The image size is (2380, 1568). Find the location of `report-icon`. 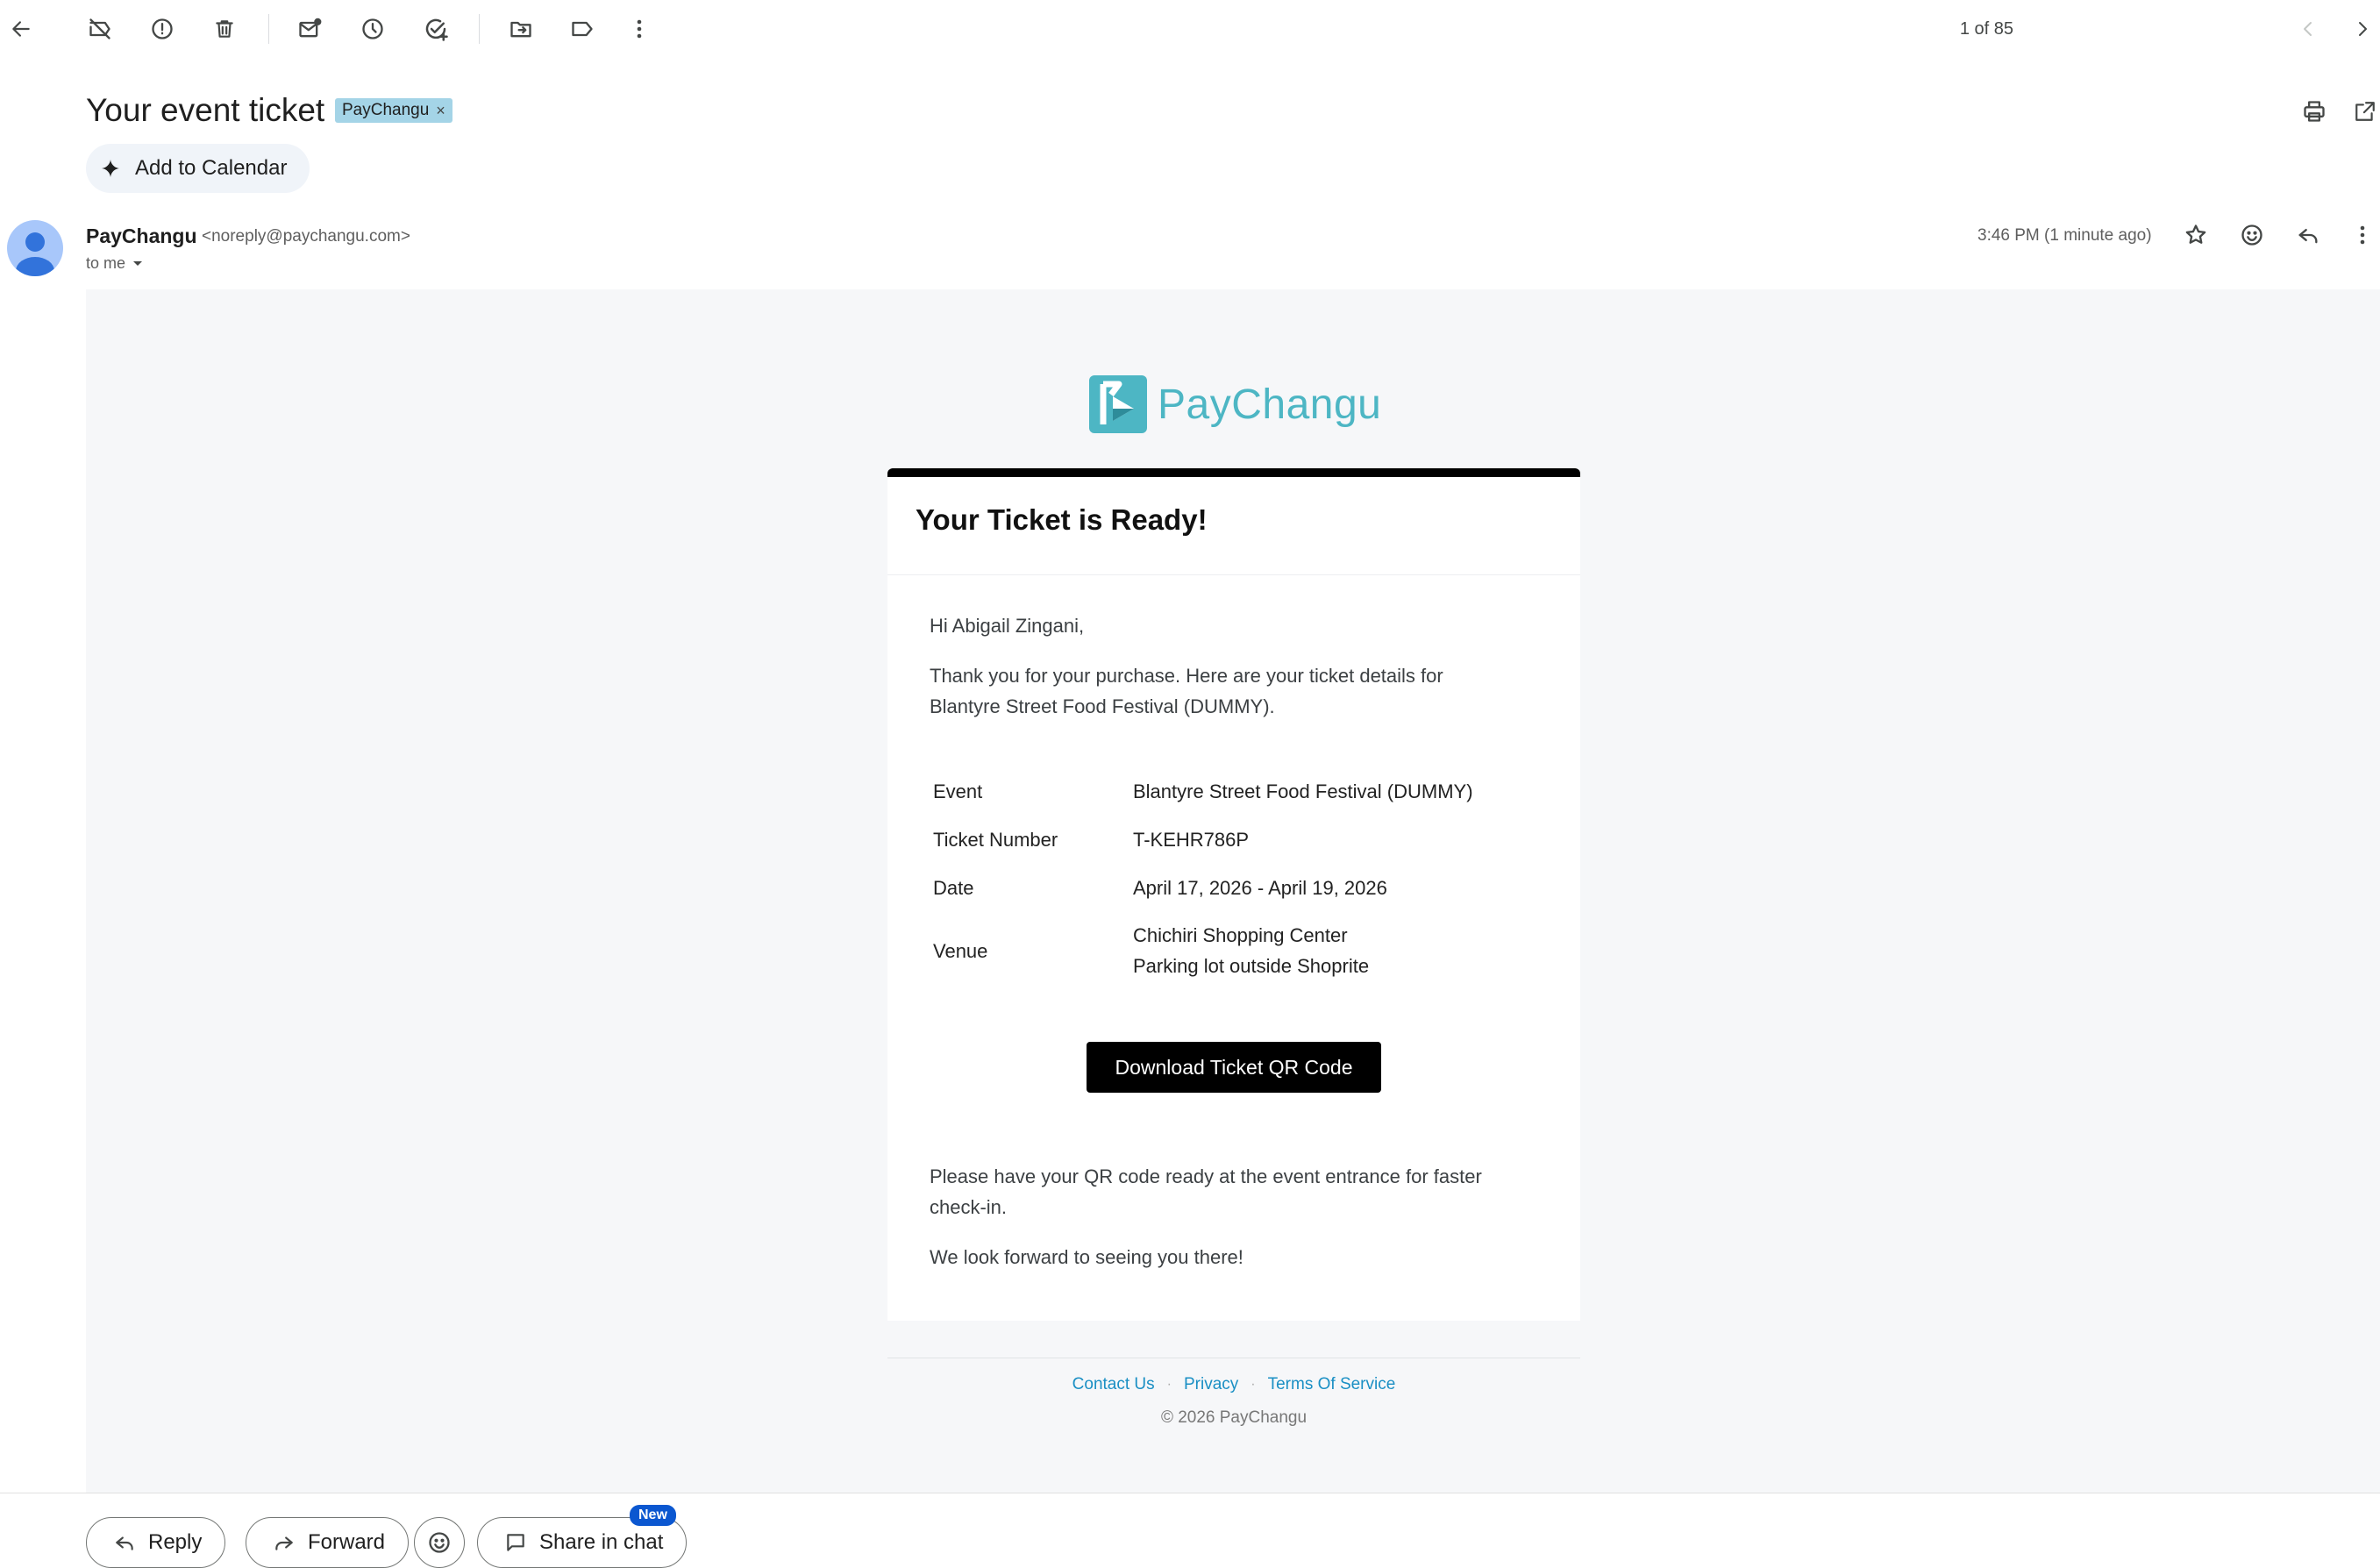

report-icon is located at coordinates (162, 29).